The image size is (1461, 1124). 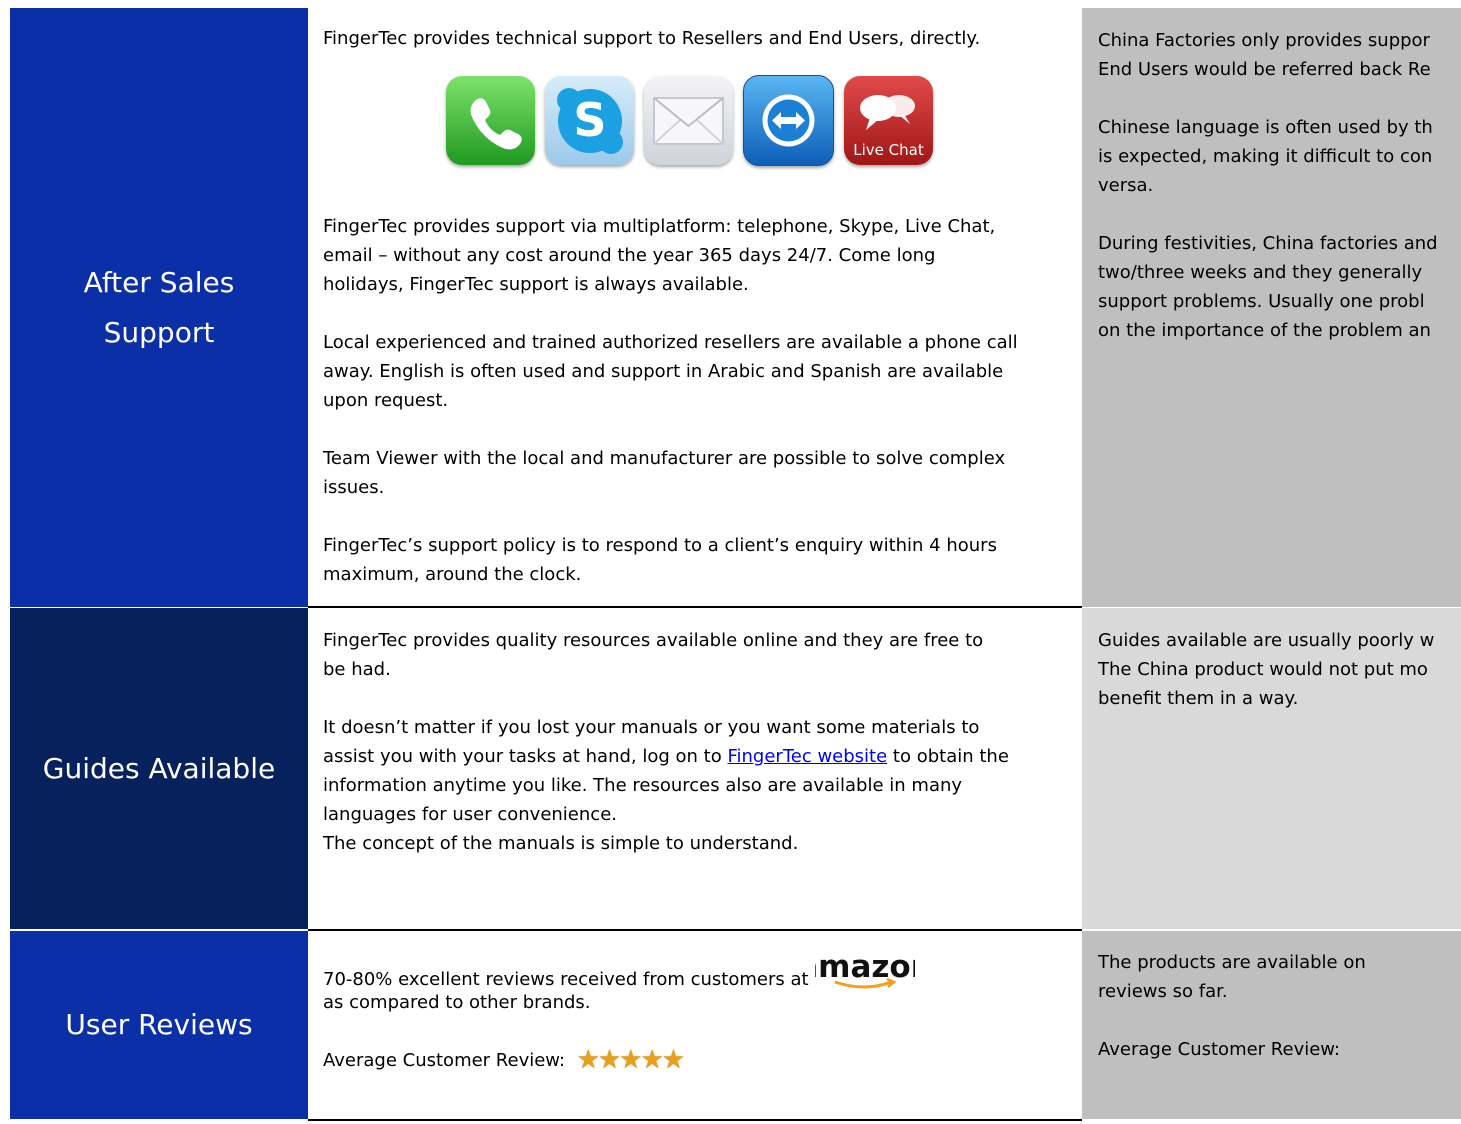 I want to click on skype-icon: S, so click(x=589, y=120).